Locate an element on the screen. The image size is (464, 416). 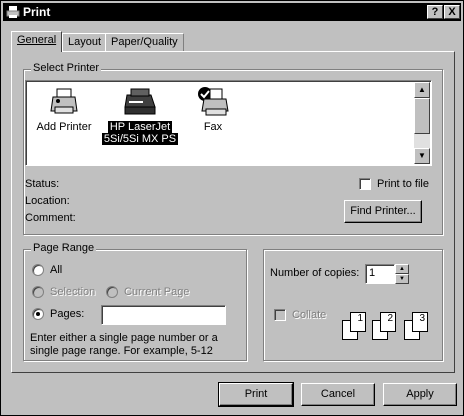
status-label: Status: is located at coordinates (42, 184).